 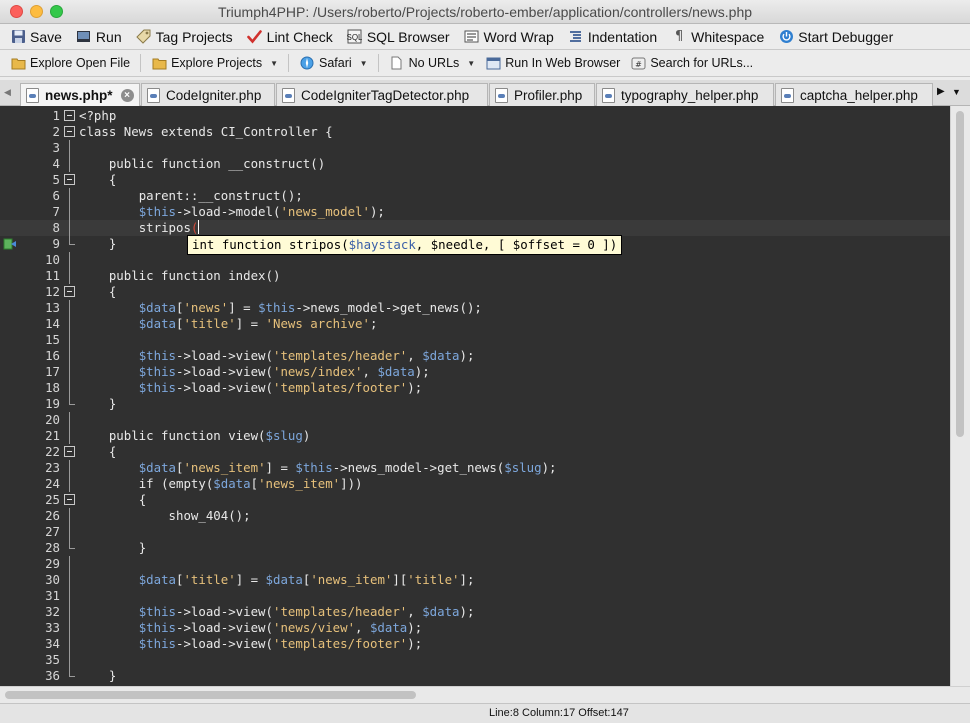 What do you see at coordinates (563, 63) in the screenshot?
I see `run-in-web-browser-label: Run In Web Browser` at bounding box center [563, 63].